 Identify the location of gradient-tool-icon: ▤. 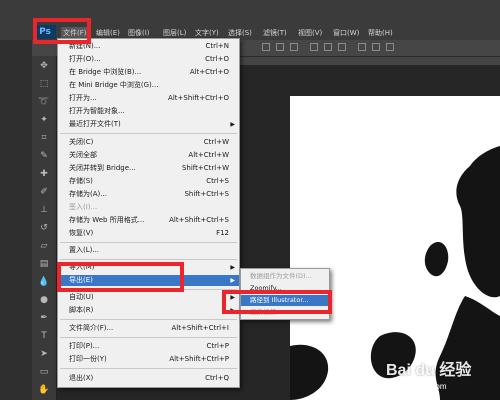
(44, 264).